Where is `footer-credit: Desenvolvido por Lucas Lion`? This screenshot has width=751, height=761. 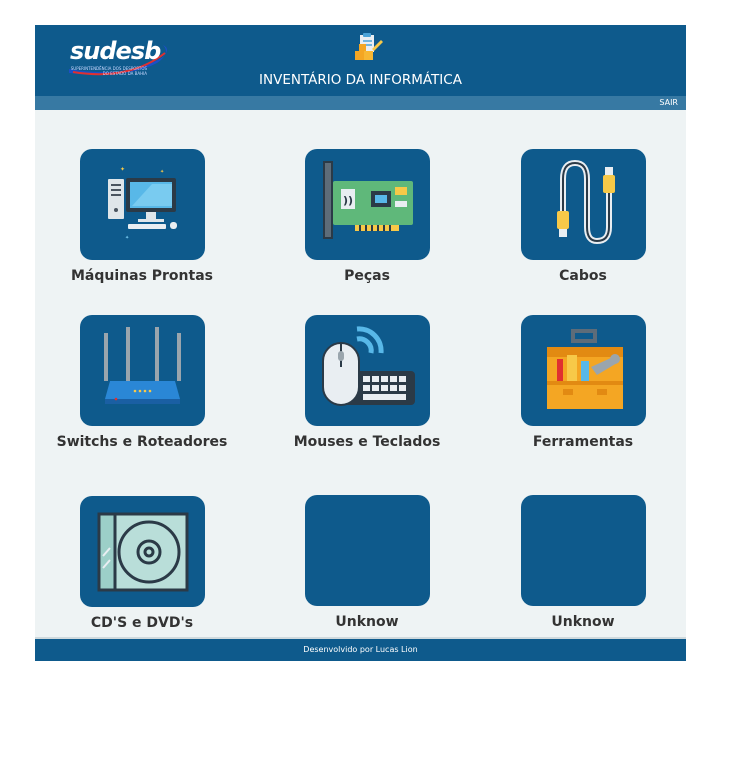
footer-credit: Desenvolvido por Lucas Lion is located at coordinates (360, 649).